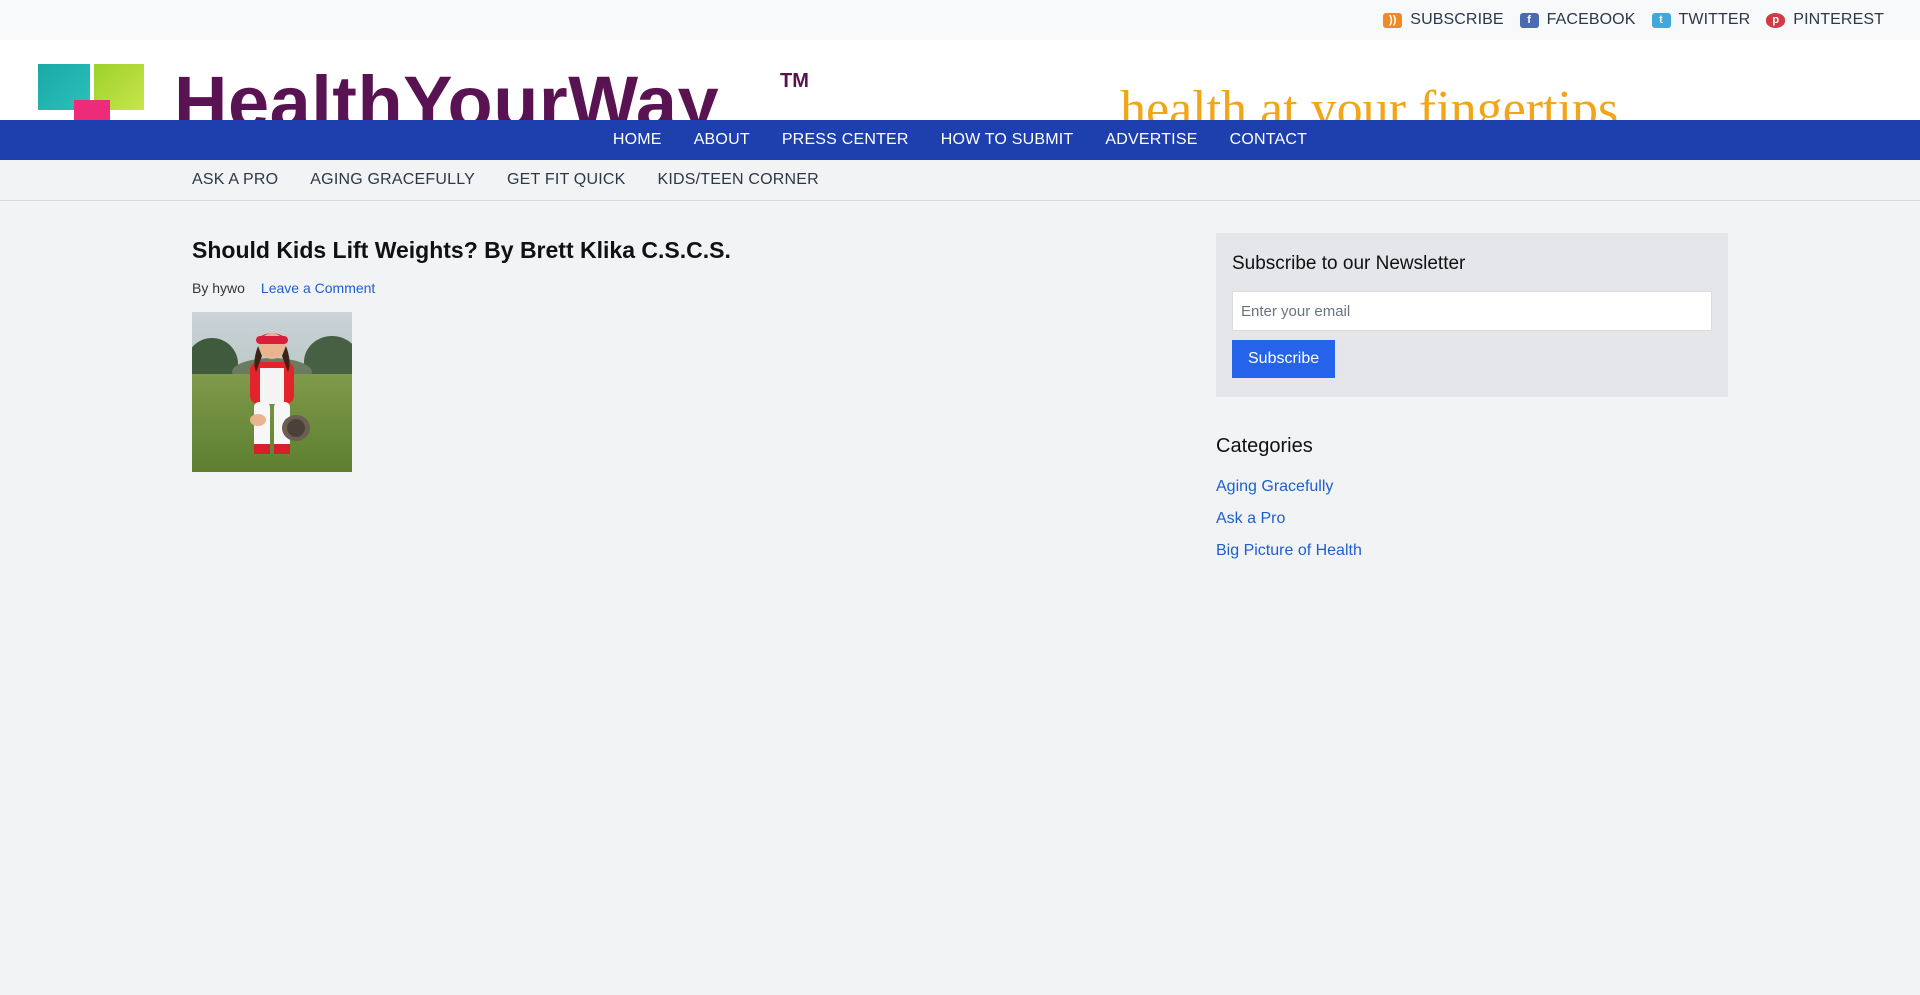 This screenshot has height=995, width=1920. I want to click on logo-squares-icon, so click(93, 92).